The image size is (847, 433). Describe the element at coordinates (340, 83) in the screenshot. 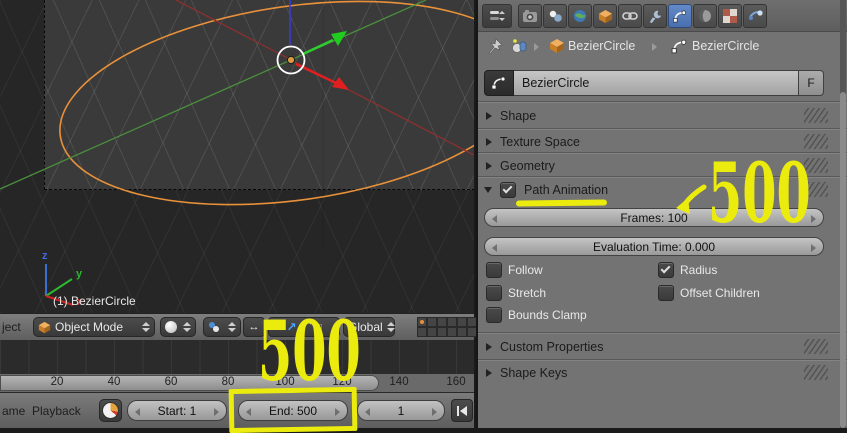

I see `x-arrow-icon` at that location.